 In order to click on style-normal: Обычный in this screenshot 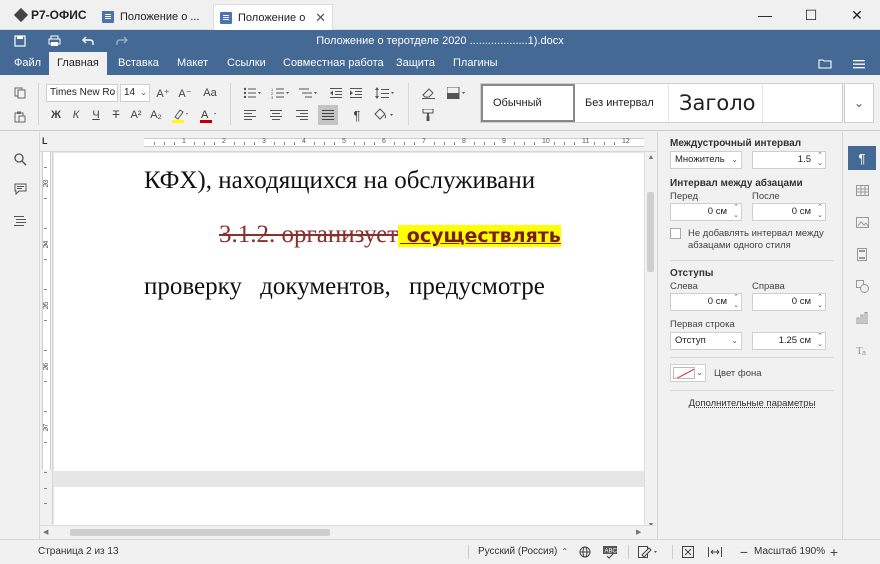, I will do `click(528, 103)`.